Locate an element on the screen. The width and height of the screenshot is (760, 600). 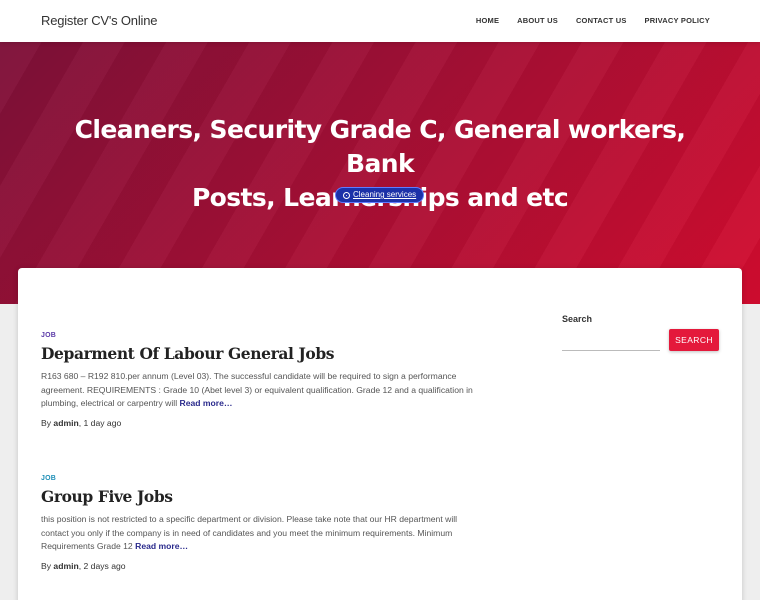
search-heading: Search is located at coordinates (577, 319).